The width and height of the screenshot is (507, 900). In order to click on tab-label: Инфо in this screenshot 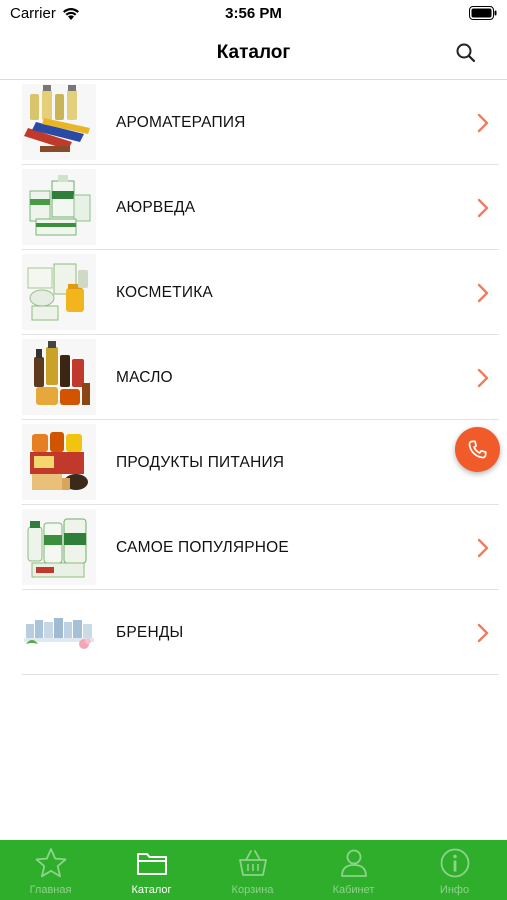, I will do `click(454, 890)`.